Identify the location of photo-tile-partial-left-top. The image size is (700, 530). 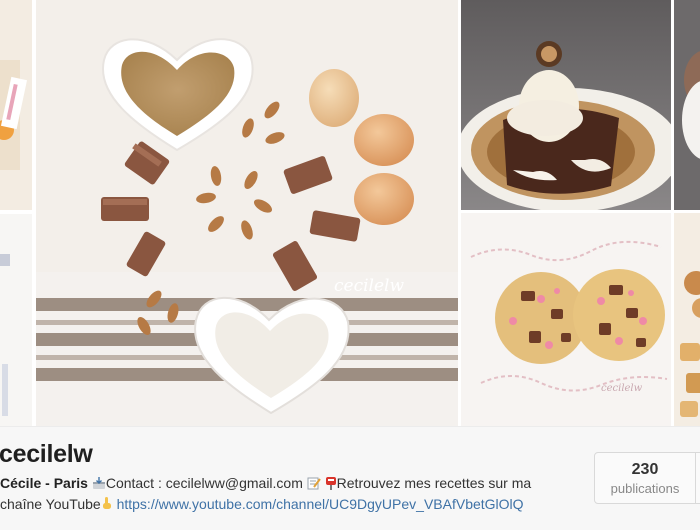
(16, 105).